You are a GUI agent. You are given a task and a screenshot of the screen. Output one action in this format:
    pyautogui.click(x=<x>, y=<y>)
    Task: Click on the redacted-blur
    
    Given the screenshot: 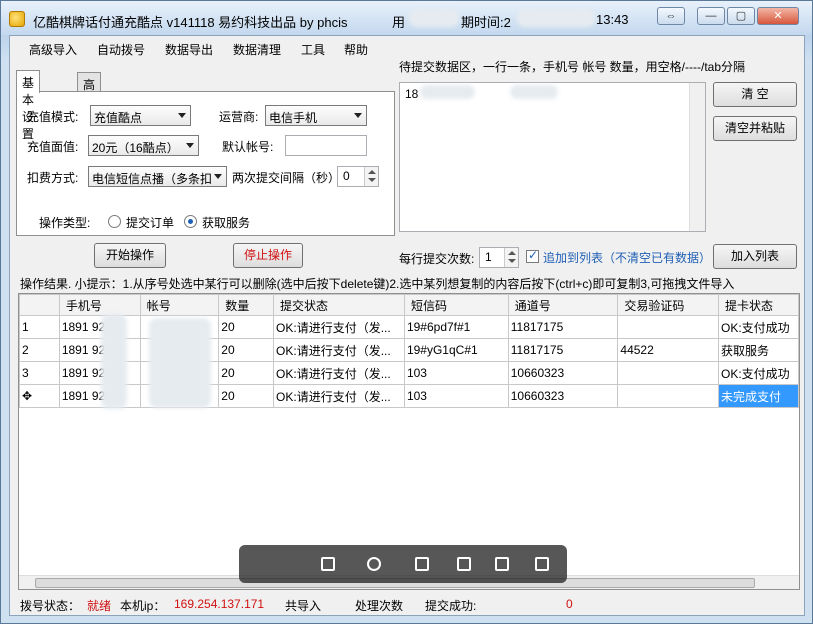 What is the action you would take?
    pyautogui.click(x=180, y=363)
    